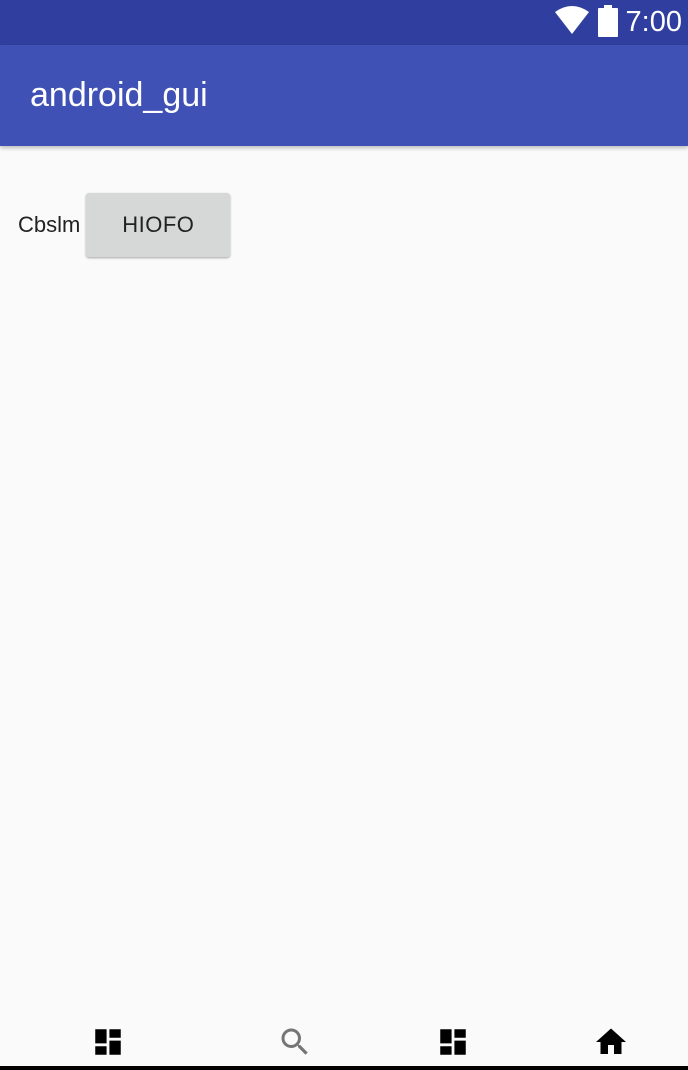 This screenshot has height=1070, width=688. I want to click on search-icon, so click(295, 1044).